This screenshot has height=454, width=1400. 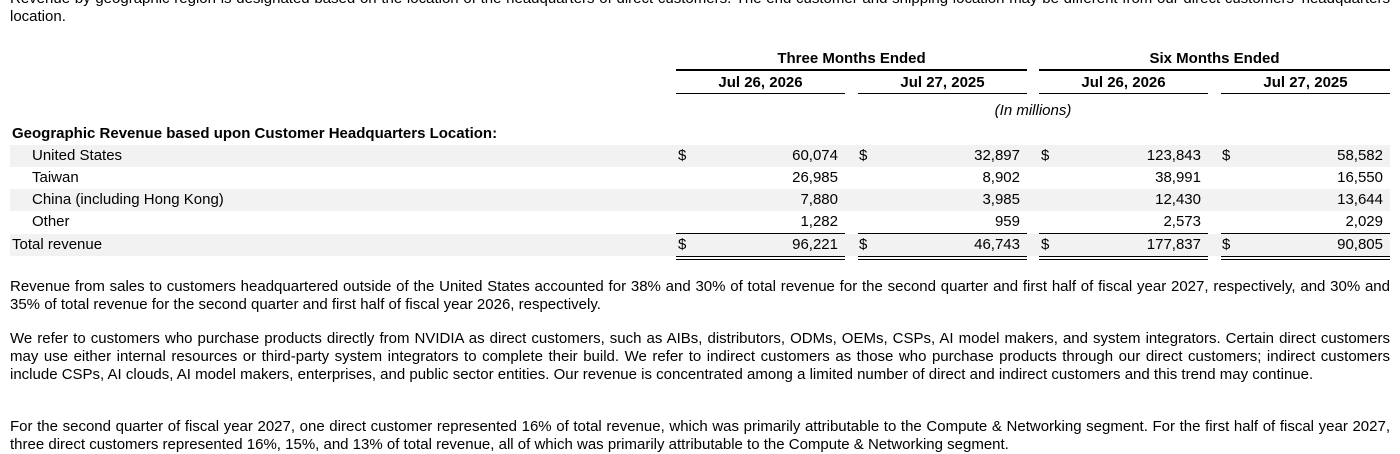 What do you see at coordinates (1007, 221) in the screenshot?
I see `table-cell: 959` at bounding box center [1007, 221].